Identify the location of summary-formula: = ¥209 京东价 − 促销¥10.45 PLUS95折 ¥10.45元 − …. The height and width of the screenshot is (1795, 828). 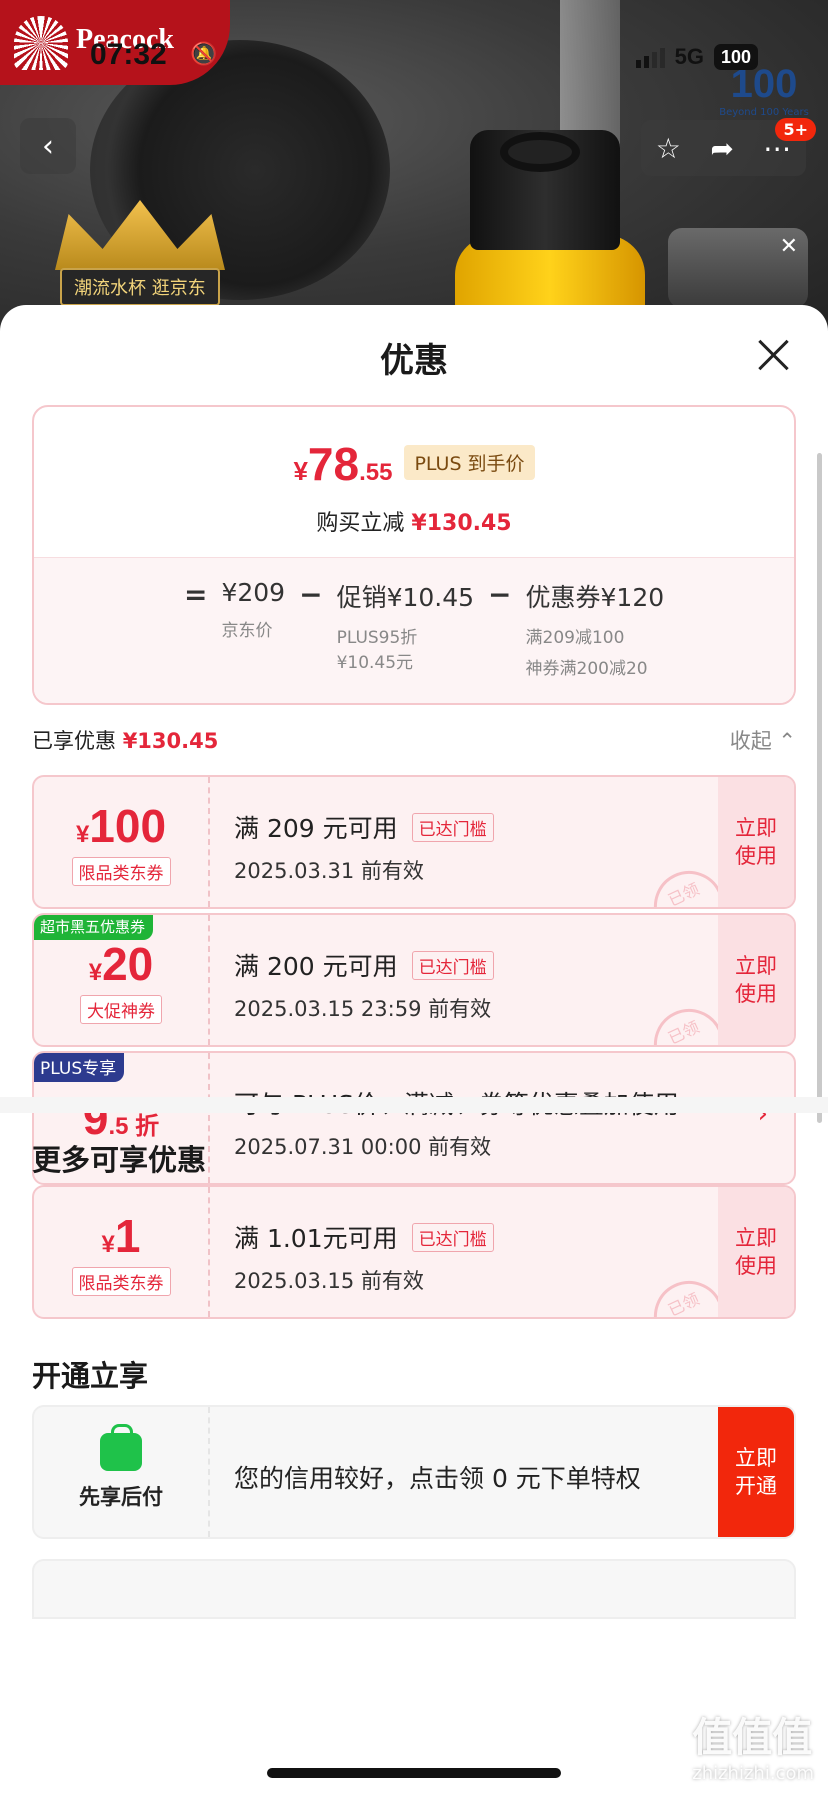
(414, 630).